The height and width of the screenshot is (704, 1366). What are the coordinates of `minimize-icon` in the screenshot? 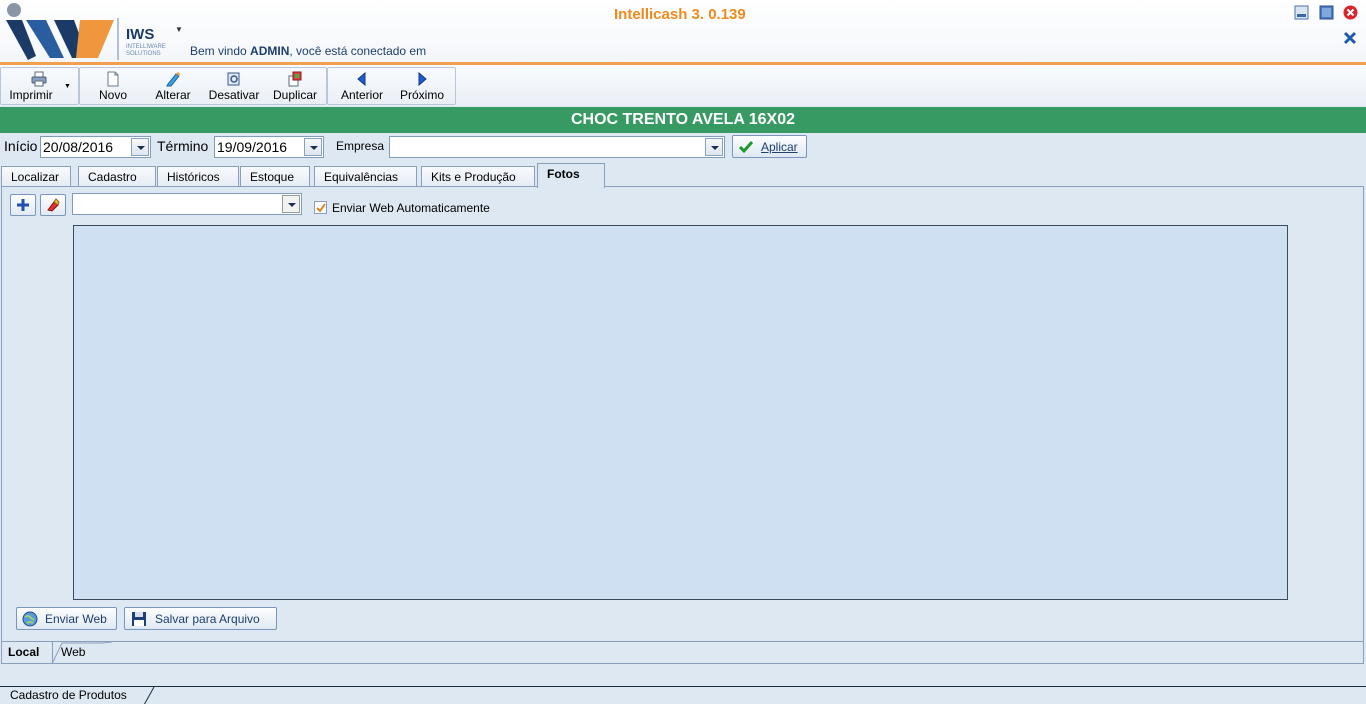 It's located at (1301, 12).